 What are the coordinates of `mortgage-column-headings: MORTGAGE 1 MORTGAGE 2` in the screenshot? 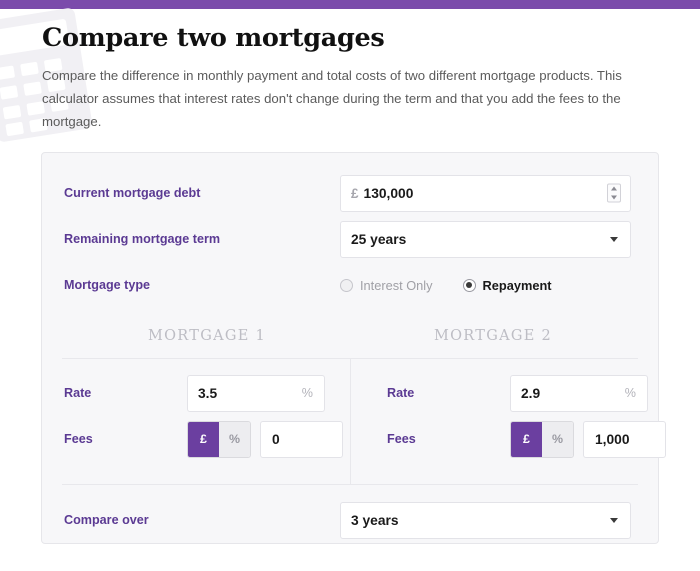 It's located at (350, 336).